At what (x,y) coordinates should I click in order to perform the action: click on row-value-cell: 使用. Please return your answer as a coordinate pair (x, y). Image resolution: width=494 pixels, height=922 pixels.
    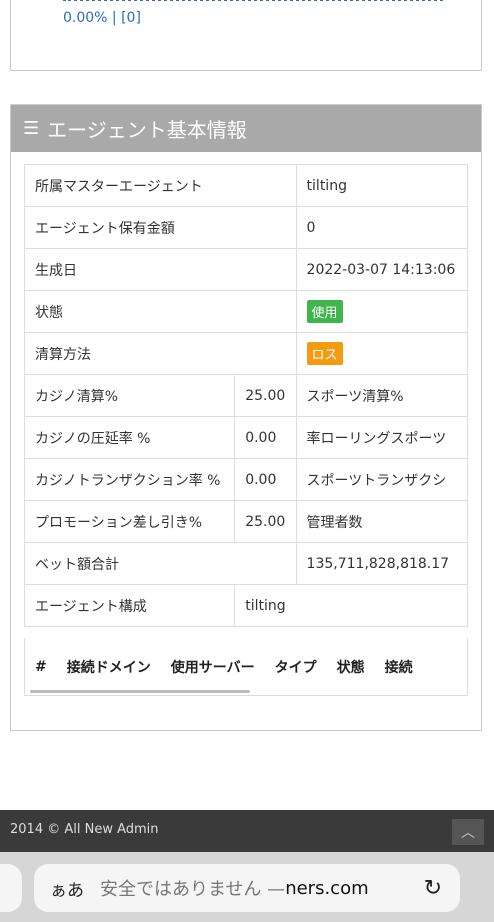
    Looking at the image, I should click on (382, 311).